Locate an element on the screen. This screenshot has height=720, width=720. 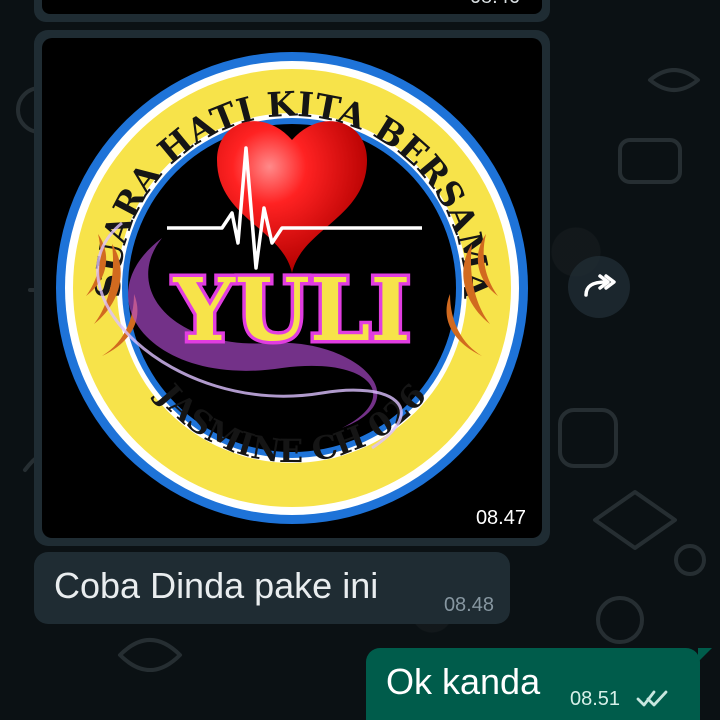
image-message-time: 08.47 is located at coordinates (500, 518).